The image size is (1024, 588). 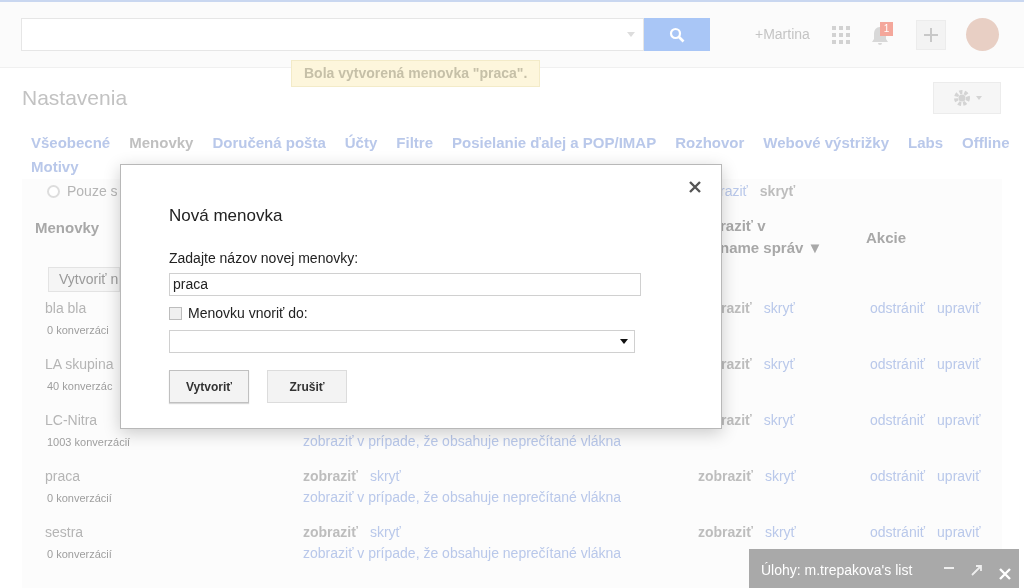 I want to click on search-field, so click(x=332, y=34).